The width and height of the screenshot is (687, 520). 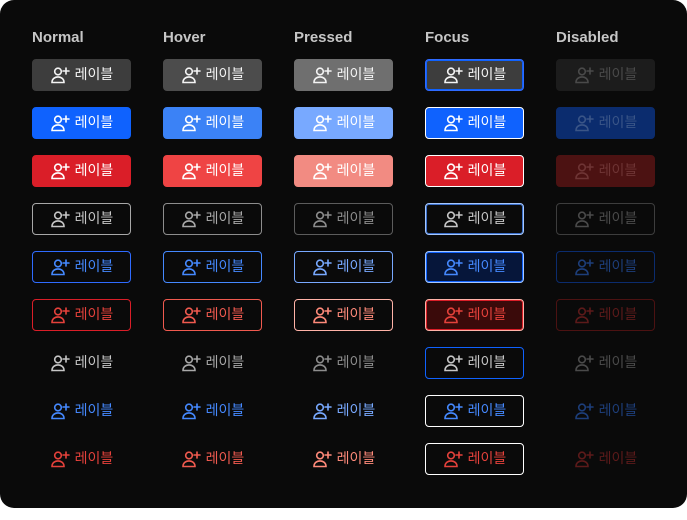 I want to click on secondary-button-normal: 레이블, so click(x=81, y=75).